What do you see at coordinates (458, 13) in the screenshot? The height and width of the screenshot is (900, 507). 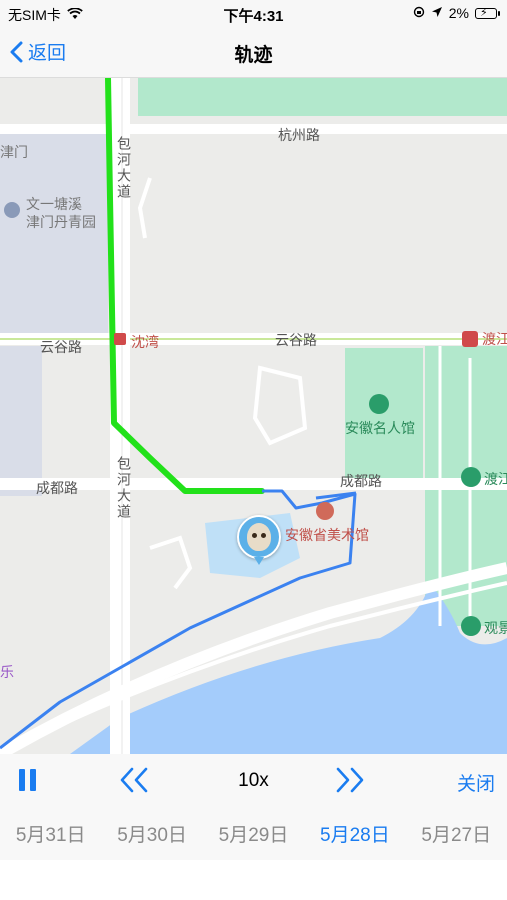 I see `battery-percent: 2%` at bounding box center [458, 13].